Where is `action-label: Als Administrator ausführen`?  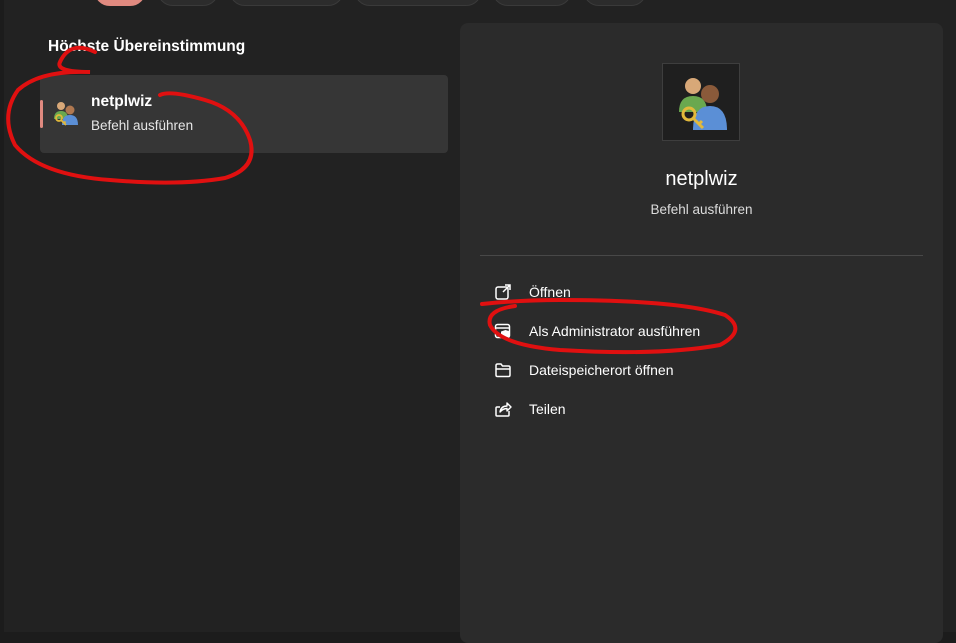 action-label: Als Administrator ausführen is located at coordinates (615, 331).